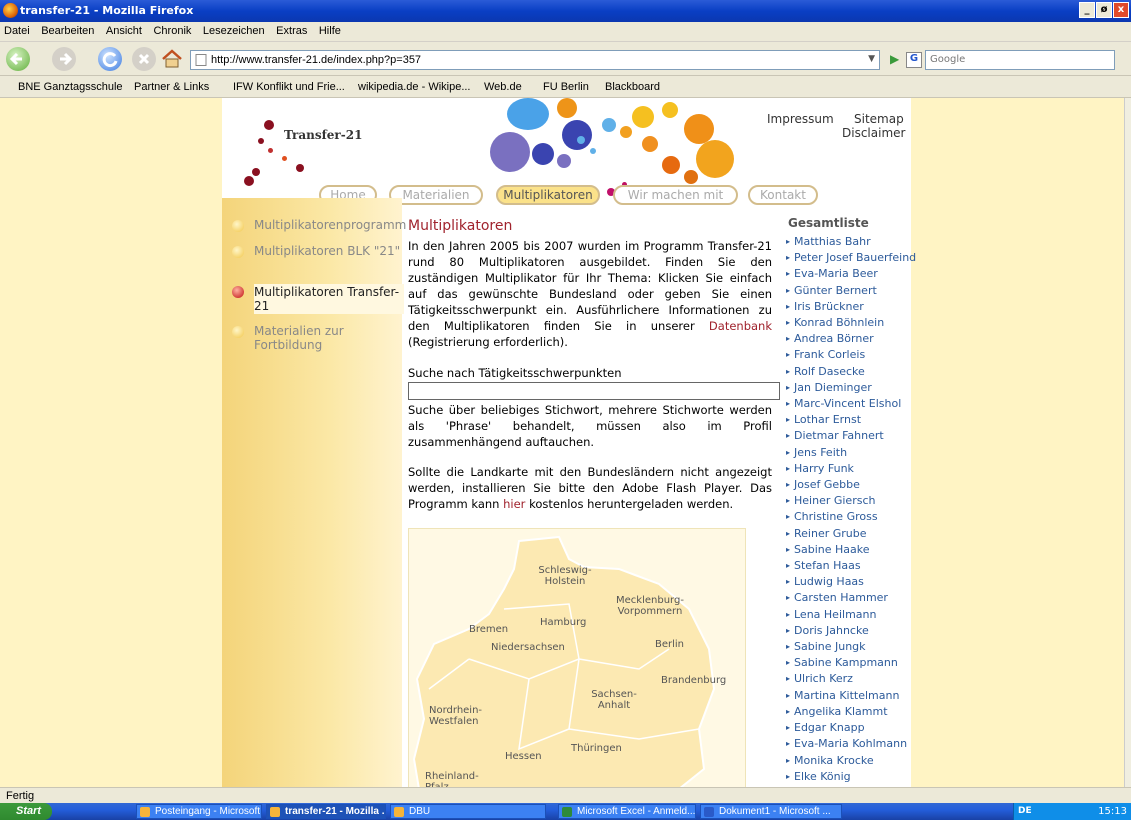  Describe the element at coordinates (849, 388) in the screenshot. I see `person-link: ▸ Jan Dieminger` at that location.